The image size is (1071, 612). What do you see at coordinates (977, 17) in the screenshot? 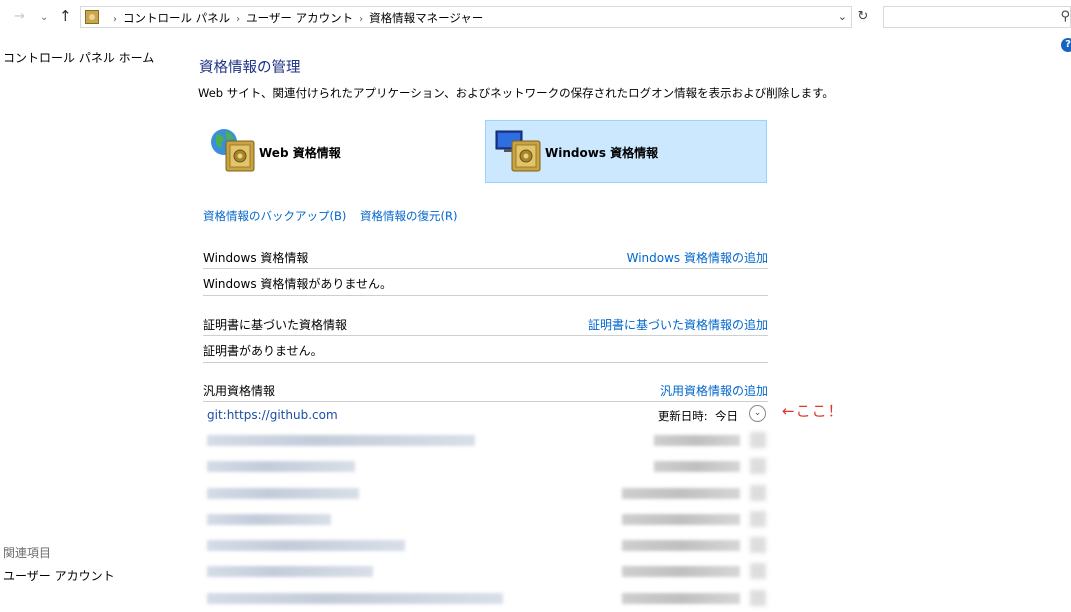
I see `search-input: ⚲` at bounding box center [977, 17].